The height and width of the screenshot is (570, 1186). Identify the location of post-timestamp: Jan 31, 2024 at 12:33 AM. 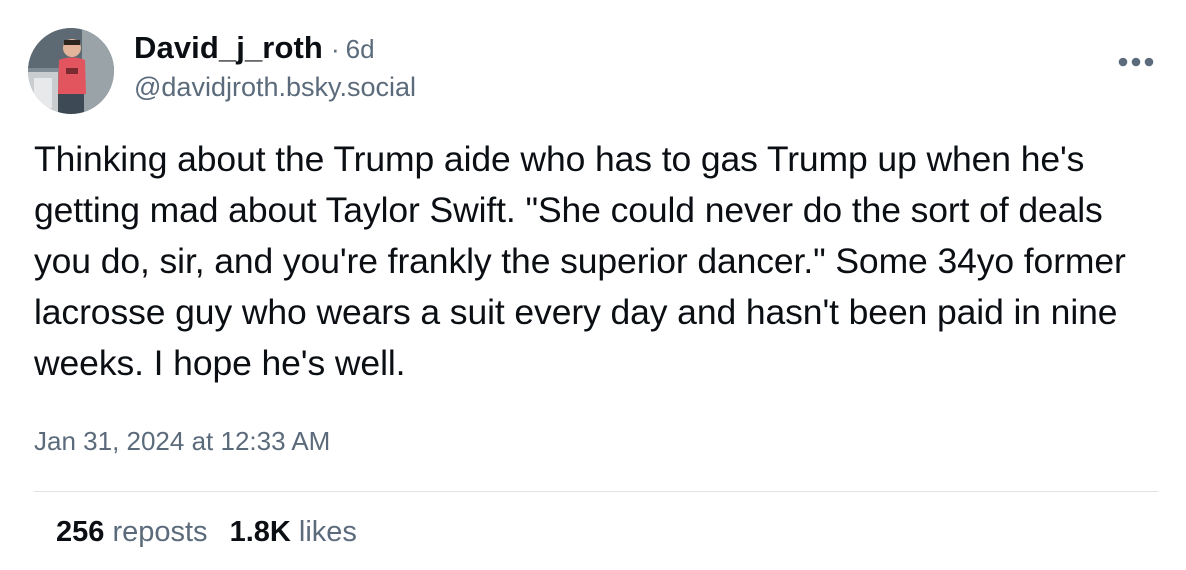
(182, 441).